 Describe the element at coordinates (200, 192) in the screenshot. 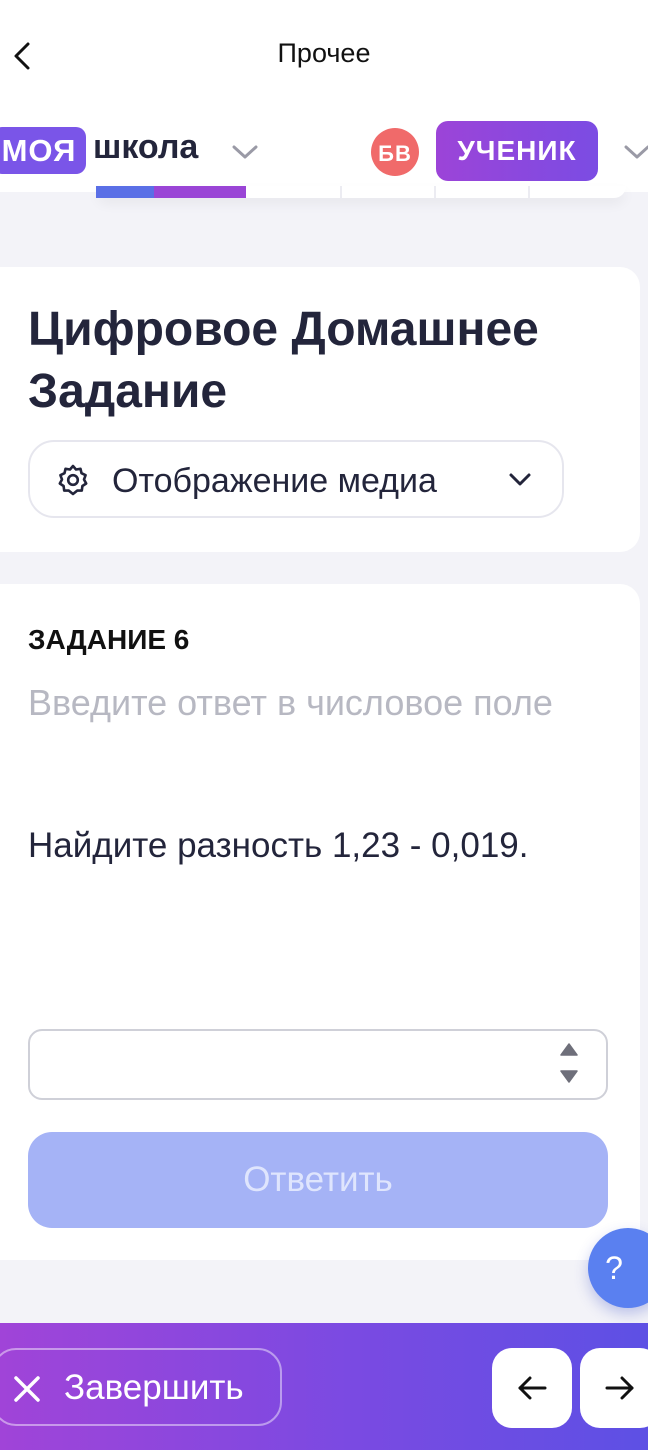

I see `progress-segment-current` at that location.